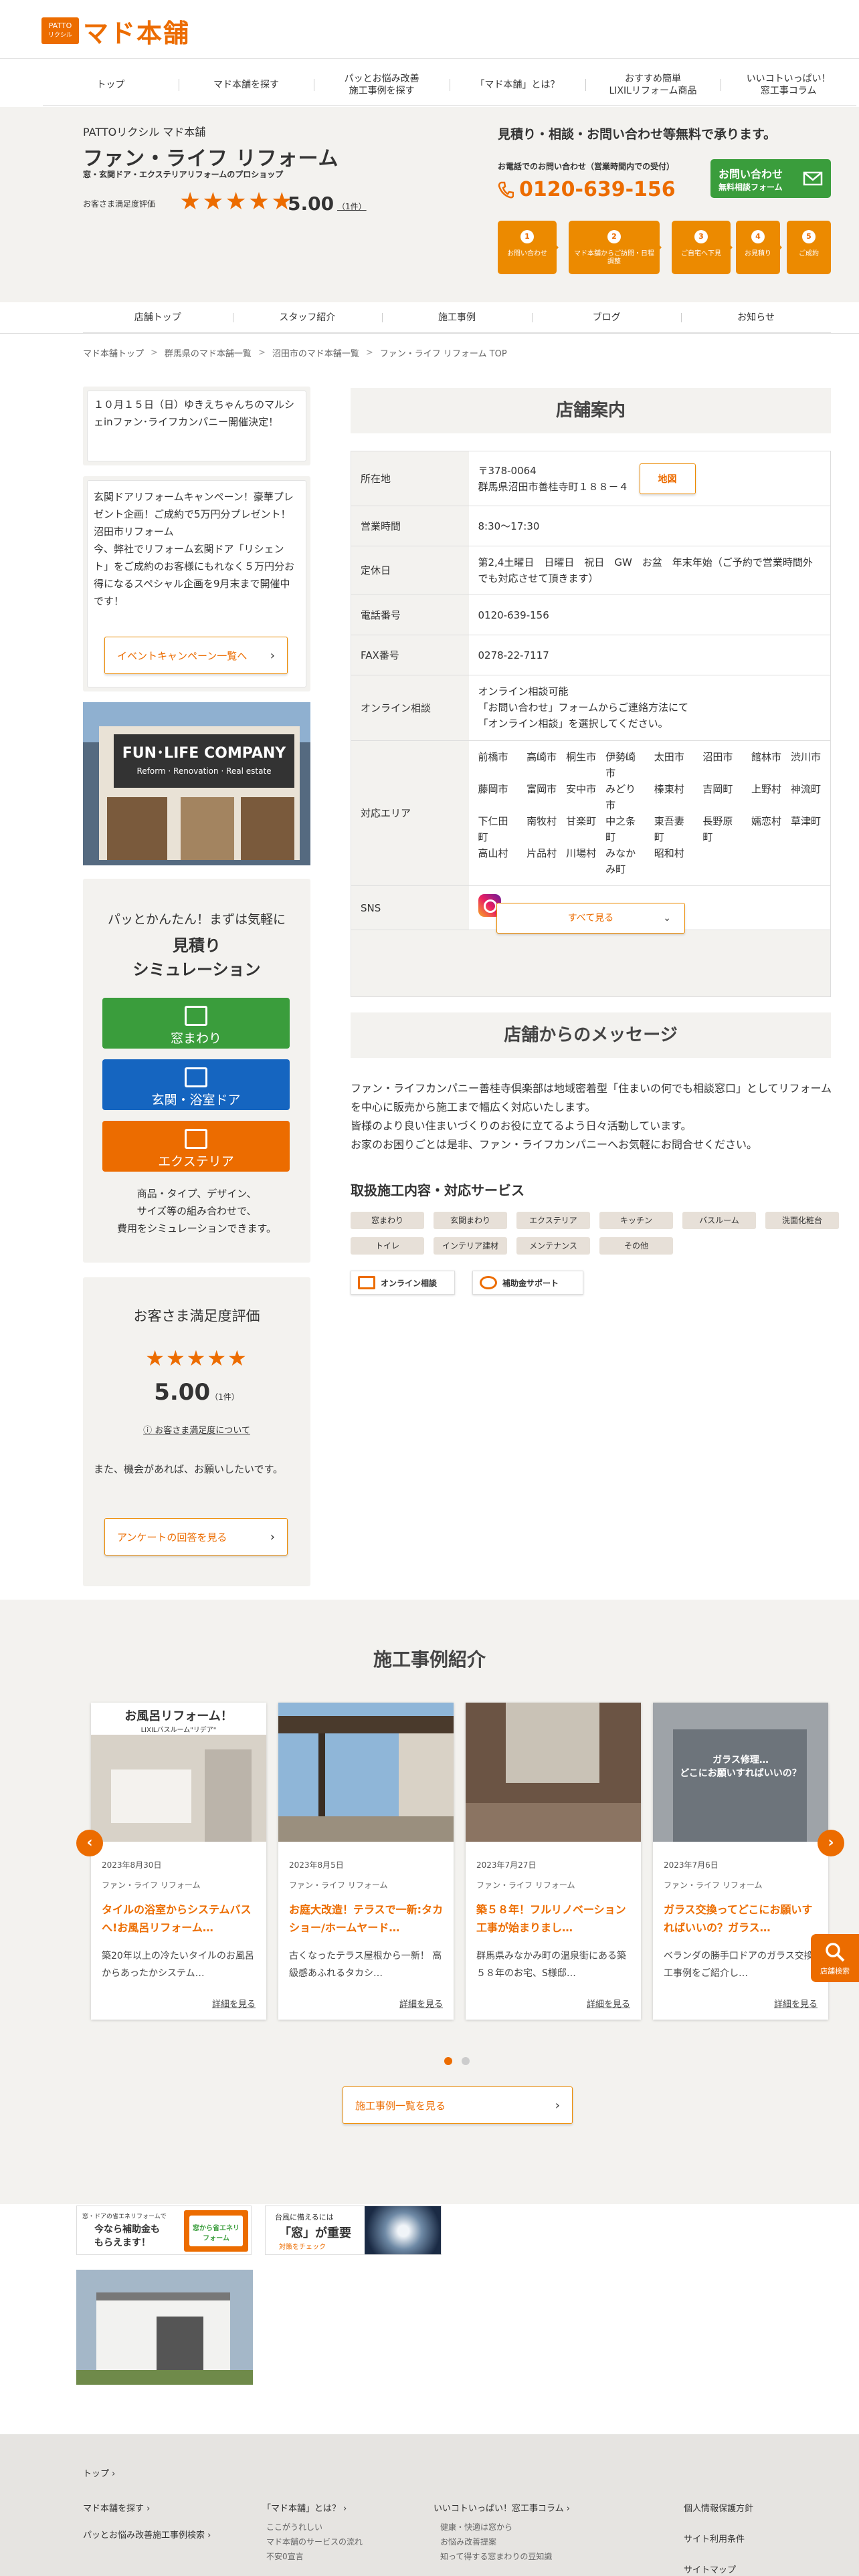 The image size is (859, 2576). What do you see at coordinates (314, 2527) in the screenshot?
I see `footer-sublink: ここがうれしい` at bounding box center [314, 2527].